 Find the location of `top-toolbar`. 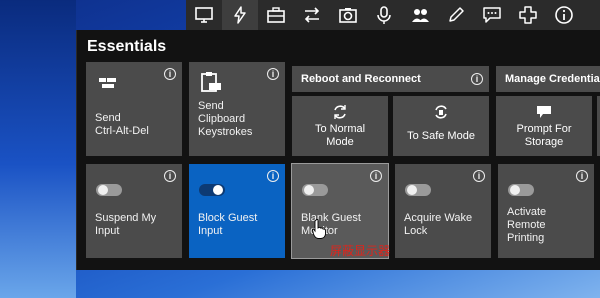

top-toolbar is located at coordinates (393, 15).